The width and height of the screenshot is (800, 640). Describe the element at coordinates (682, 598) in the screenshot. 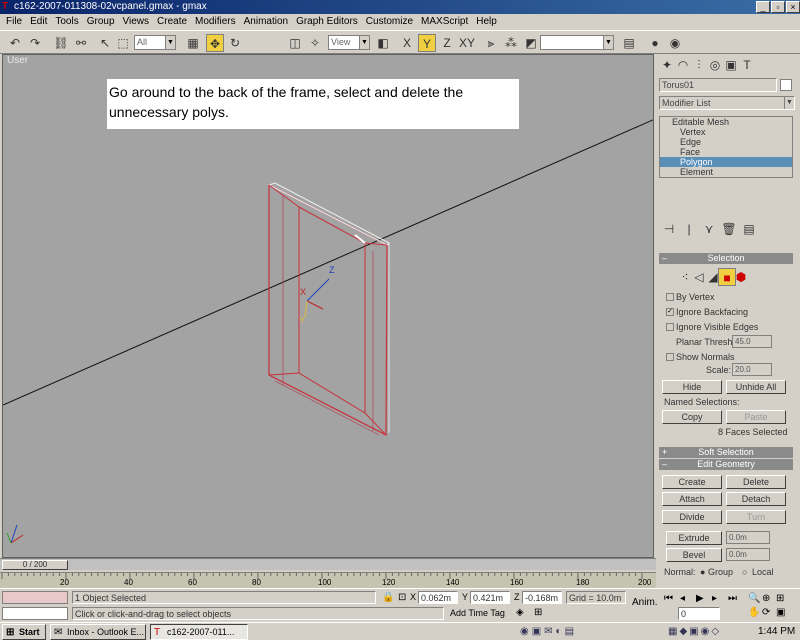

I see `prev-frame-icon: ◂` at that location.